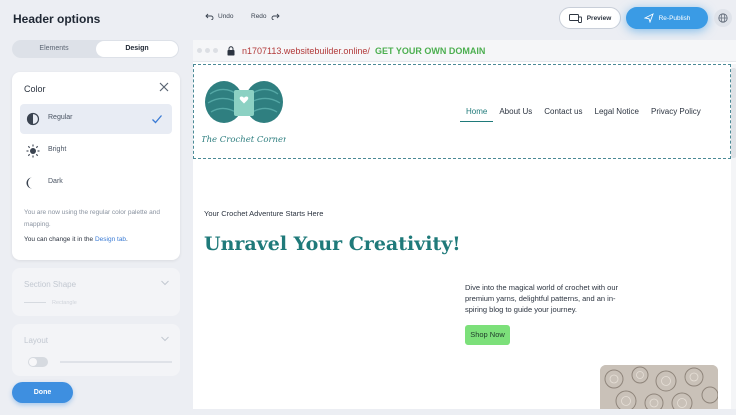 Image resolution: width=736 pixels, height=415 pixels. I want to click on sun-icon, so click(33, 151).